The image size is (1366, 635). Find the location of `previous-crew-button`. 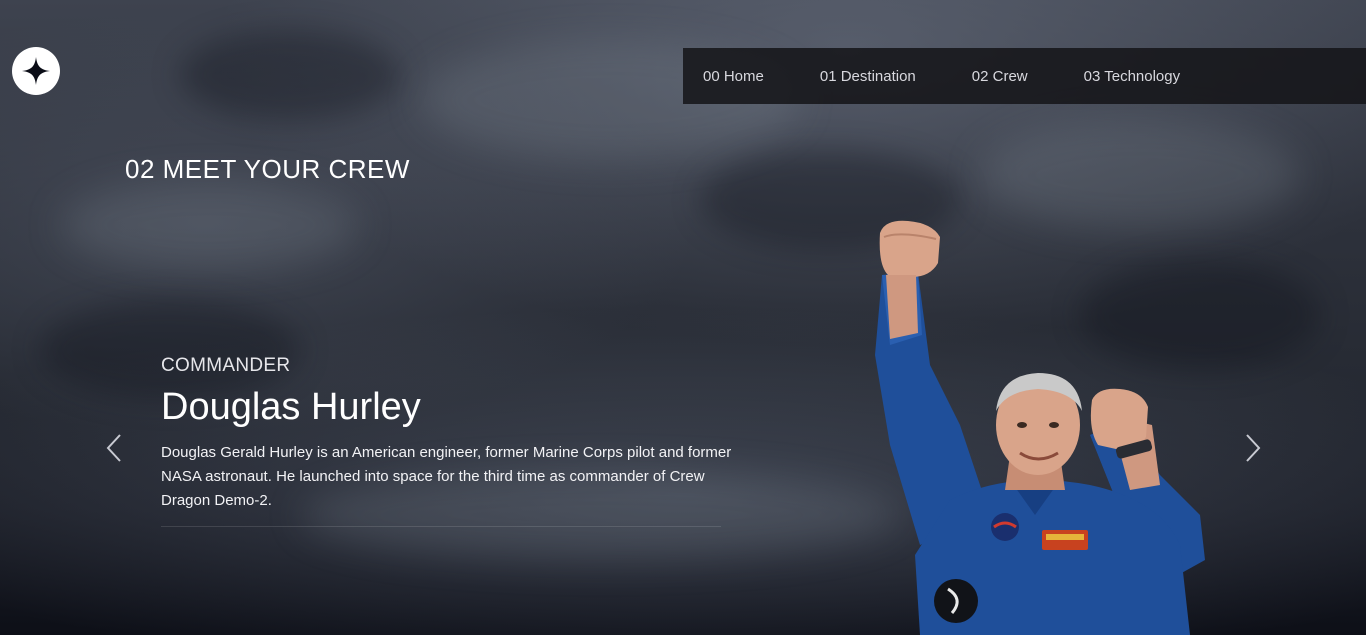

previous-crew-button is located at coordinates (114, 448).